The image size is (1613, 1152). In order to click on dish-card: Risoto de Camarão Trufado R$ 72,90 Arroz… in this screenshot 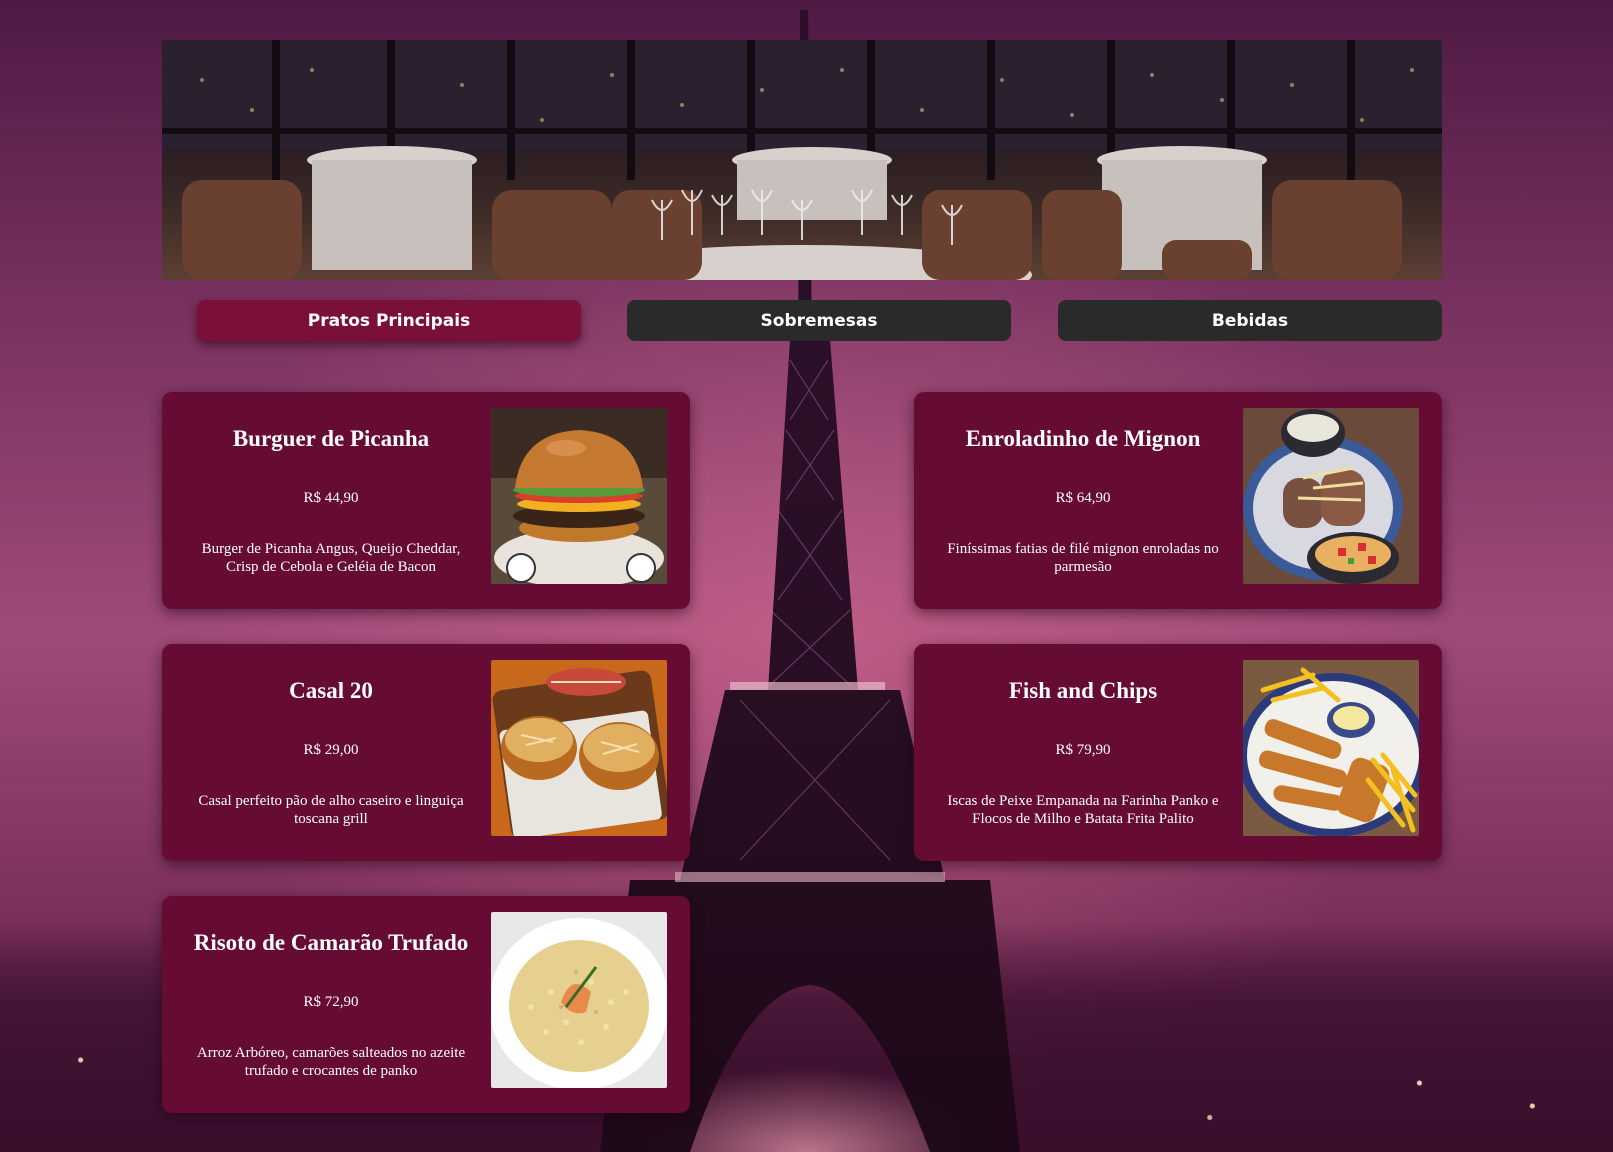, I will do `click(426, 1004)`.